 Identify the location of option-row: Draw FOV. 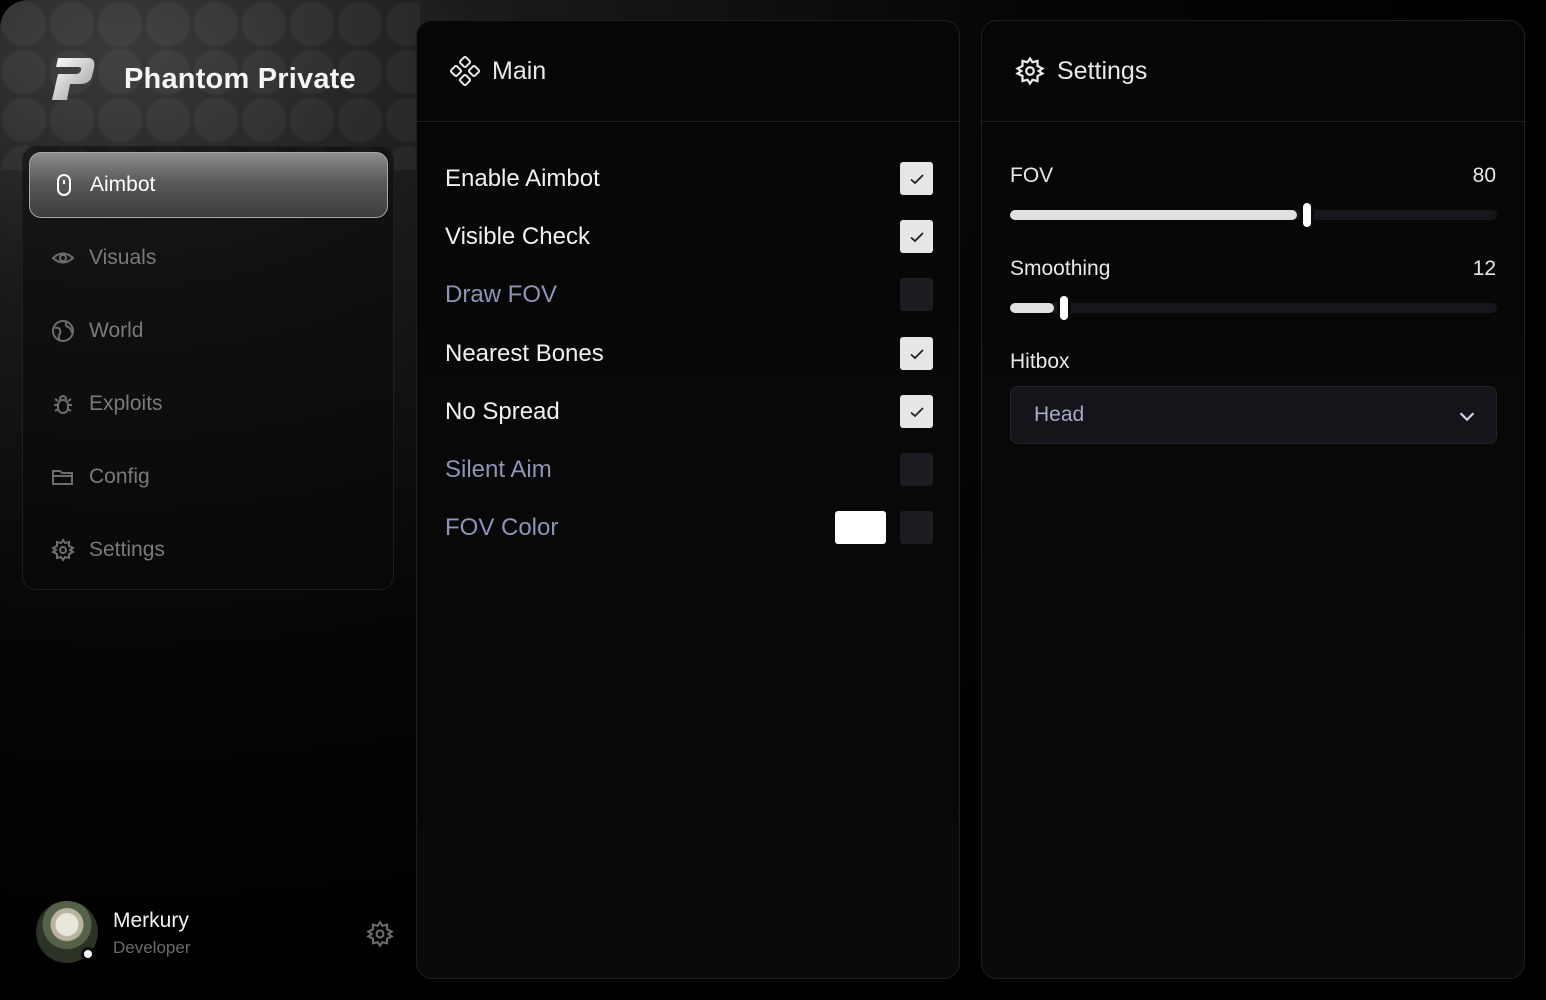
(689, 295).